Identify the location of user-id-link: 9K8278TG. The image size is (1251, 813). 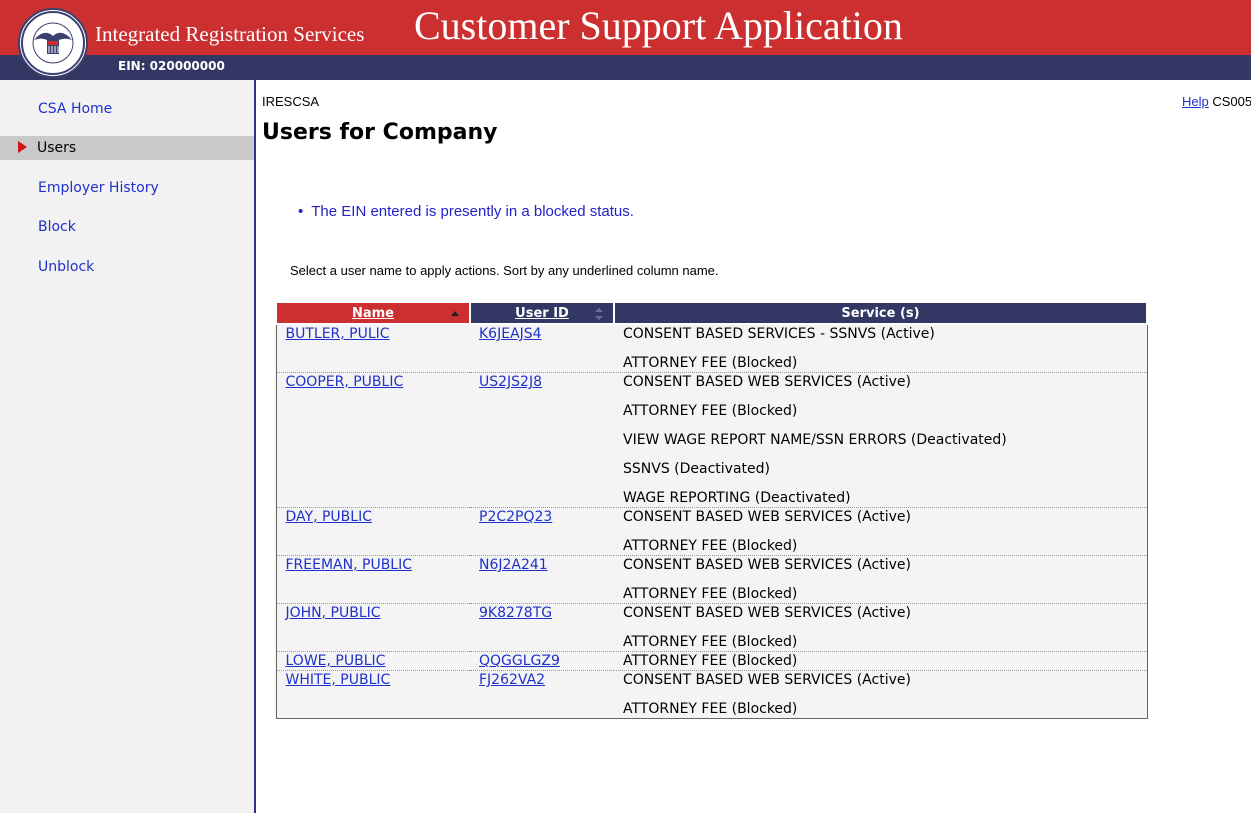
(546, 613).